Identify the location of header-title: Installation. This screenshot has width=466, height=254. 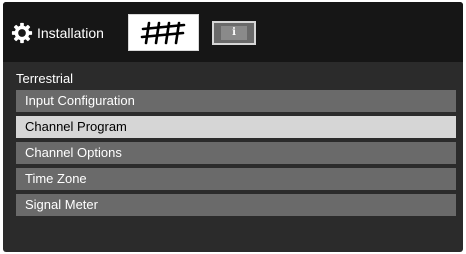
(57, 33).